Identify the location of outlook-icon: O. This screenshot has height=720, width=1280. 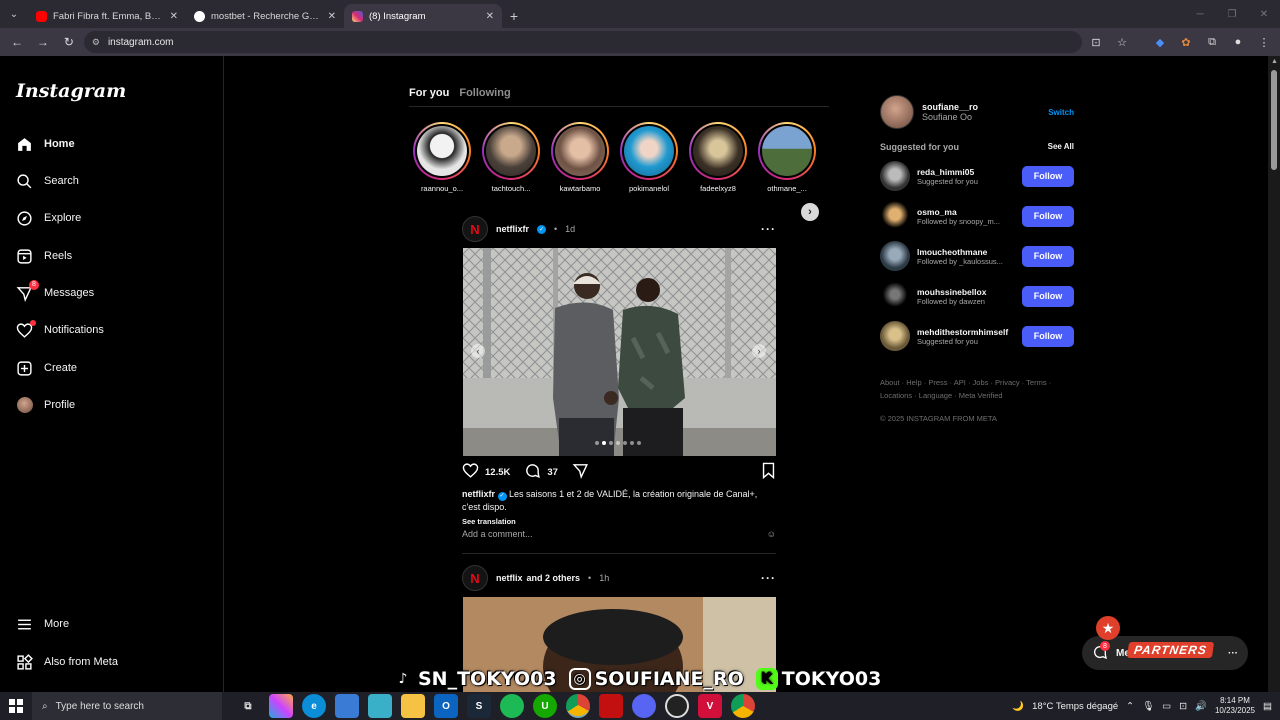
(446, 706).